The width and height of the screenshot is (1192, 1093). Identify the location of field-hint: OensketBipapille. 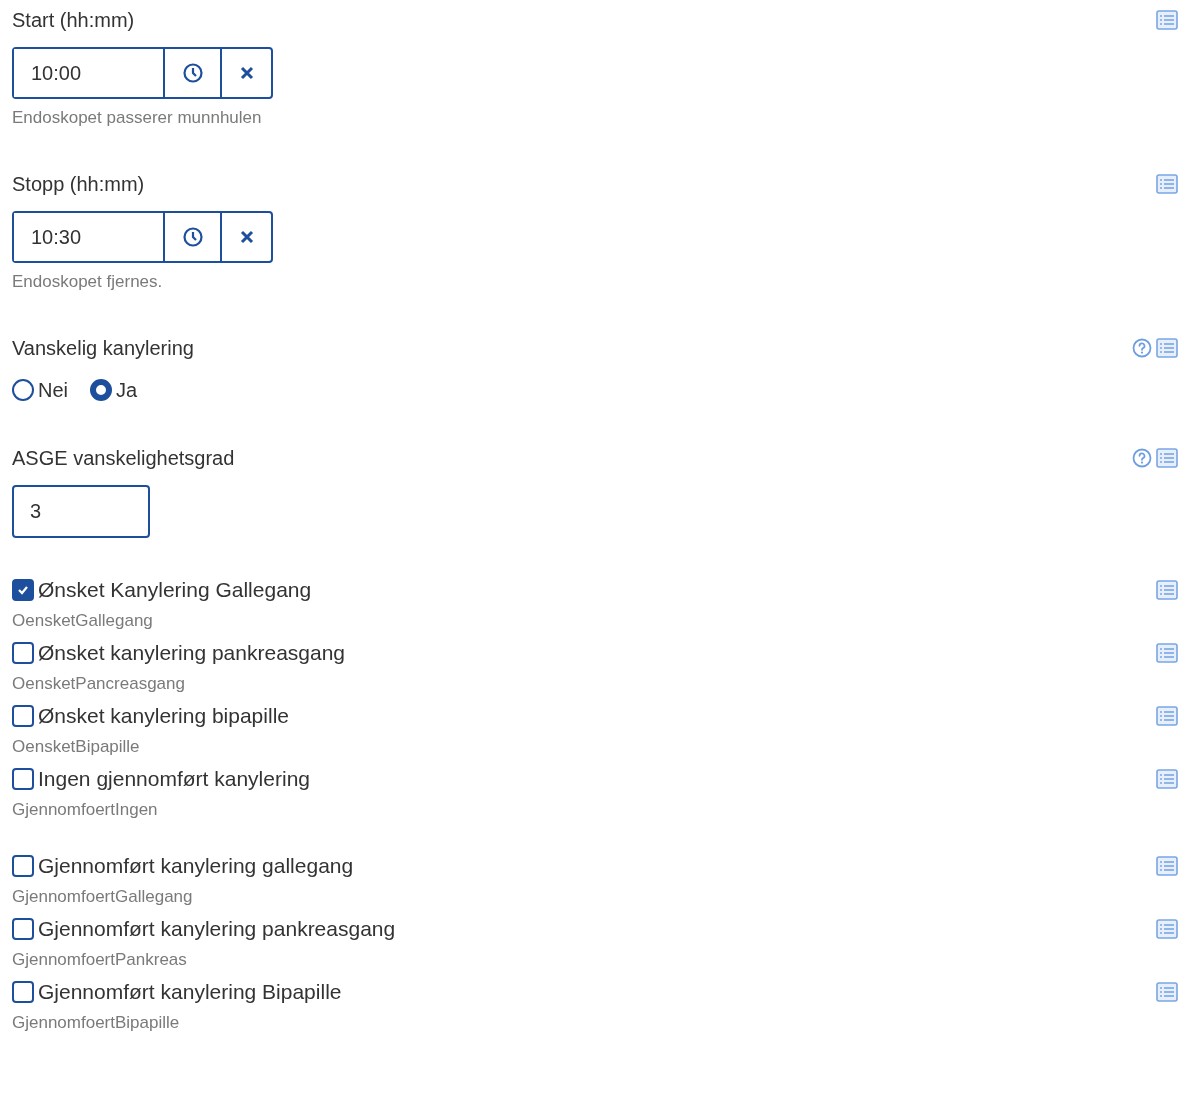
(76, 747).